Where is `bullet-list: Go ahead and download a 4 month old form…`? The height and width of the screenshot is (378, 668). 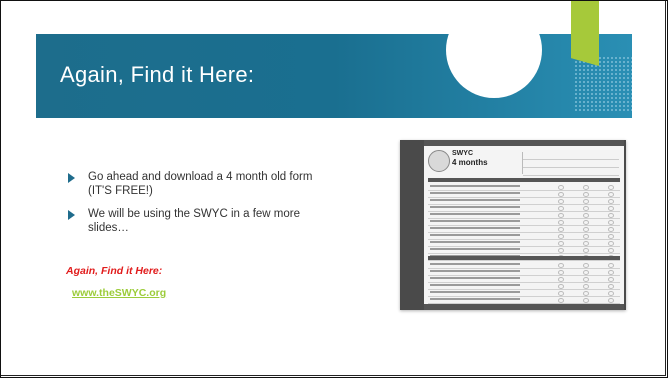
bullet-list: Go ahead and download a 4 month old form… is located at coordinates (195, 208).